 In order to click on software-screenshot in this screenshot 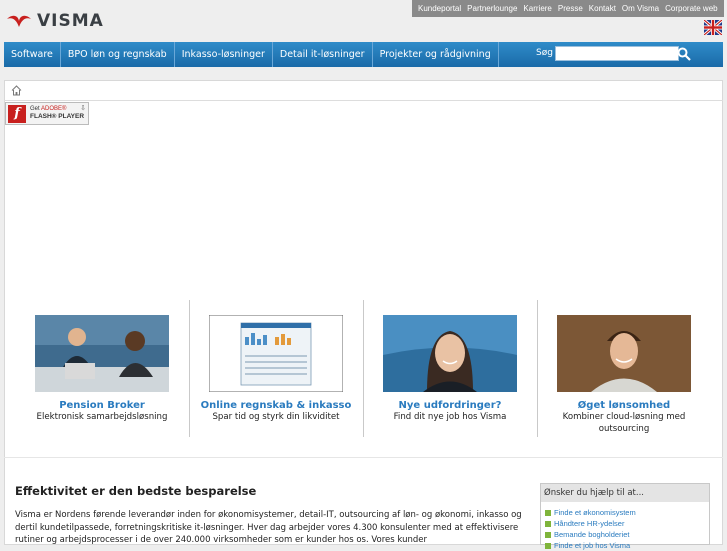, I will do `click(276, 353)`.